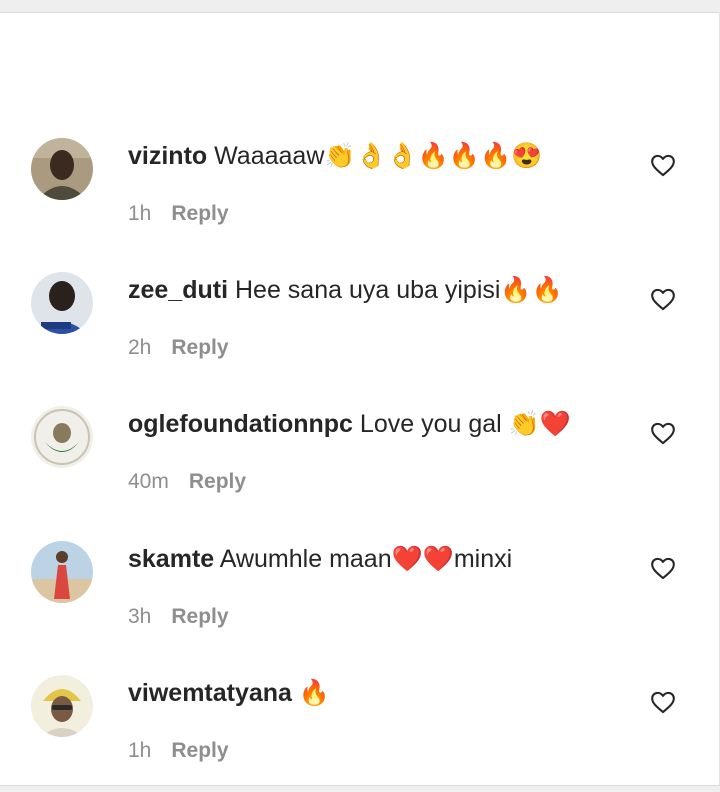  Describe the element at coordinates (398, 290) in the screenshot. I see `comment-body: Hee sana uya uba yipisi🔥🔥` at that location.